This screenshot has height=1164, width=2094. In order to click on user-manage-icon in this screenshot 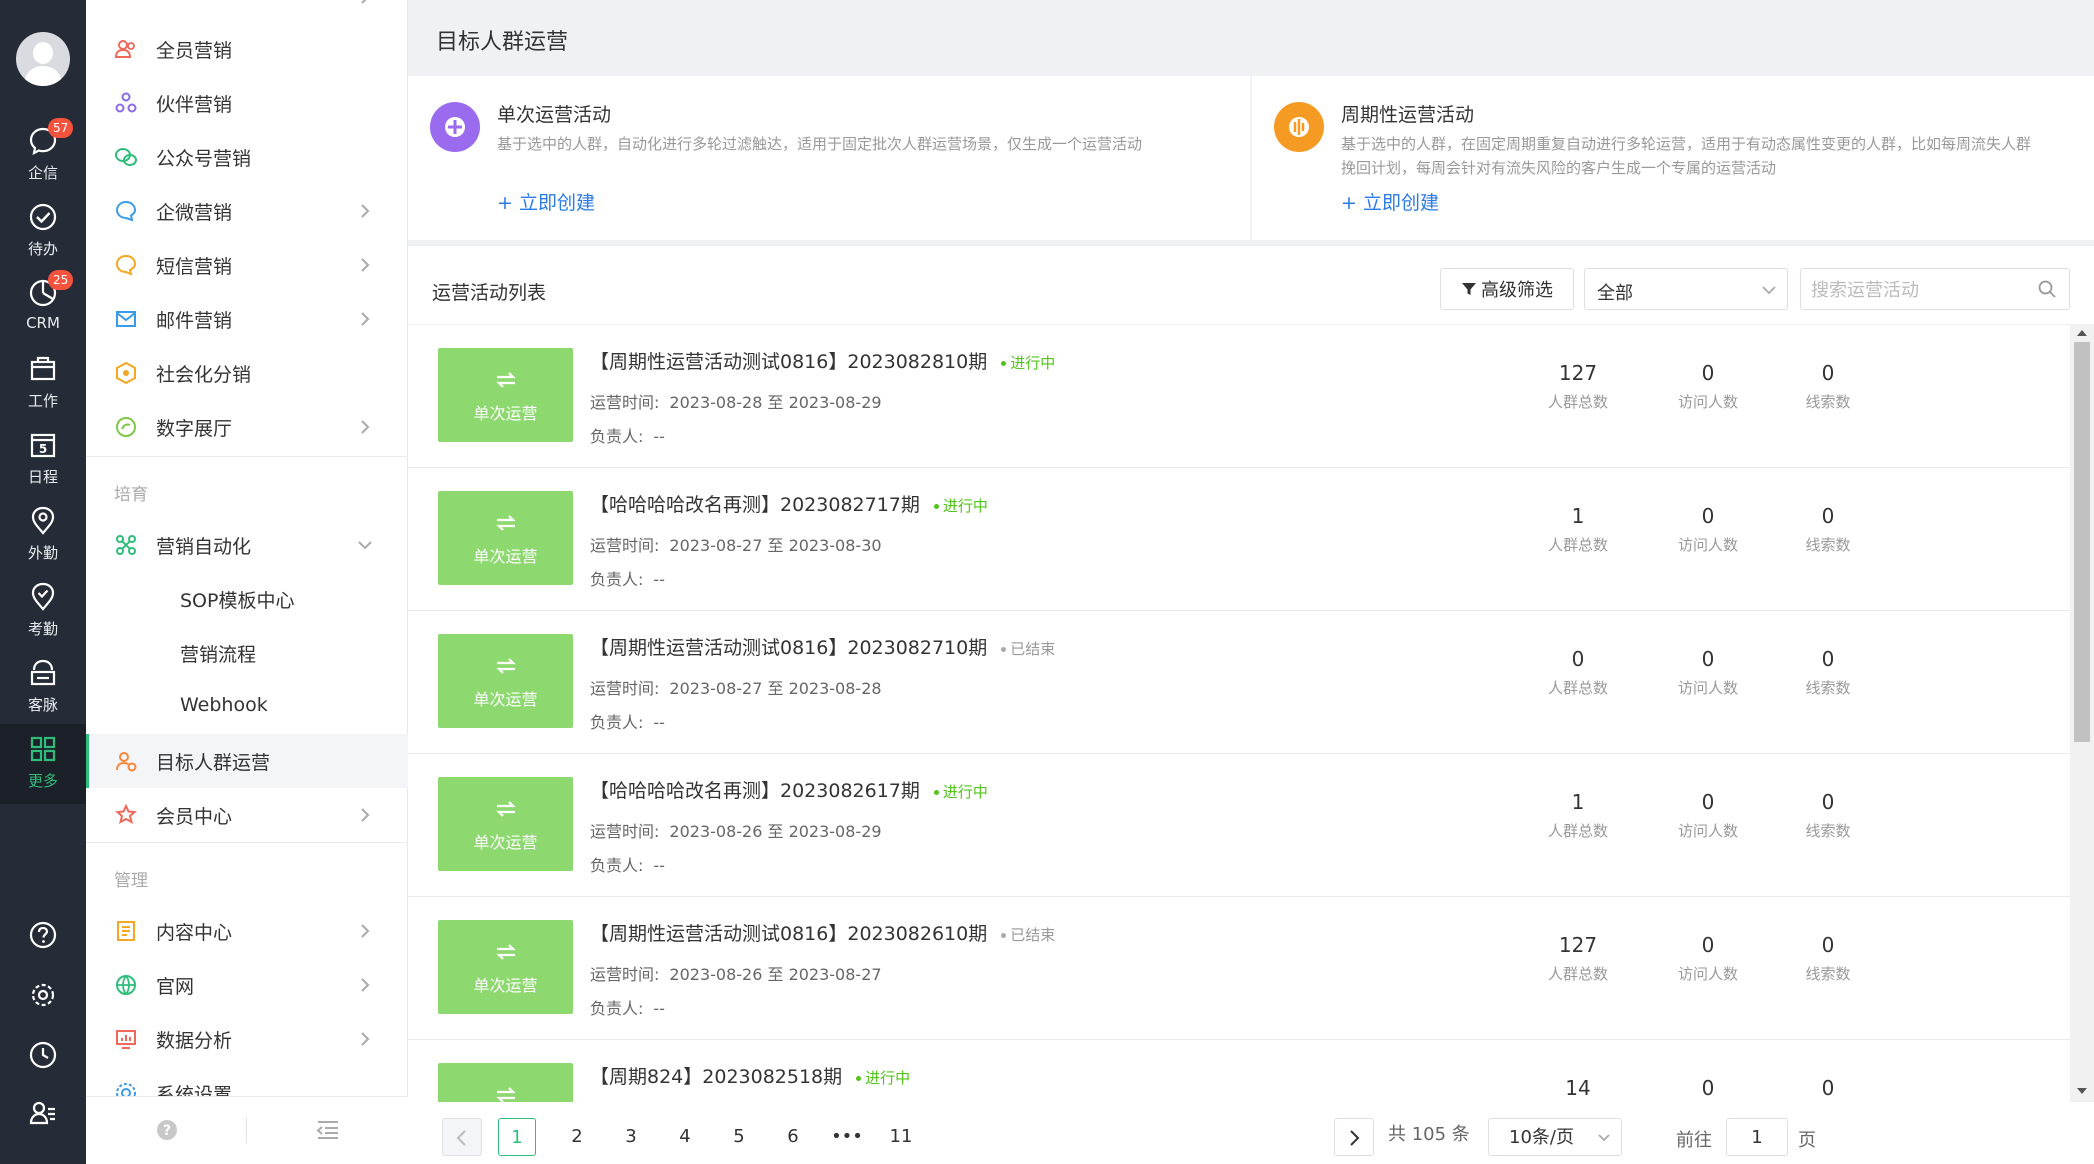, I will do `click(43, 1113)`.